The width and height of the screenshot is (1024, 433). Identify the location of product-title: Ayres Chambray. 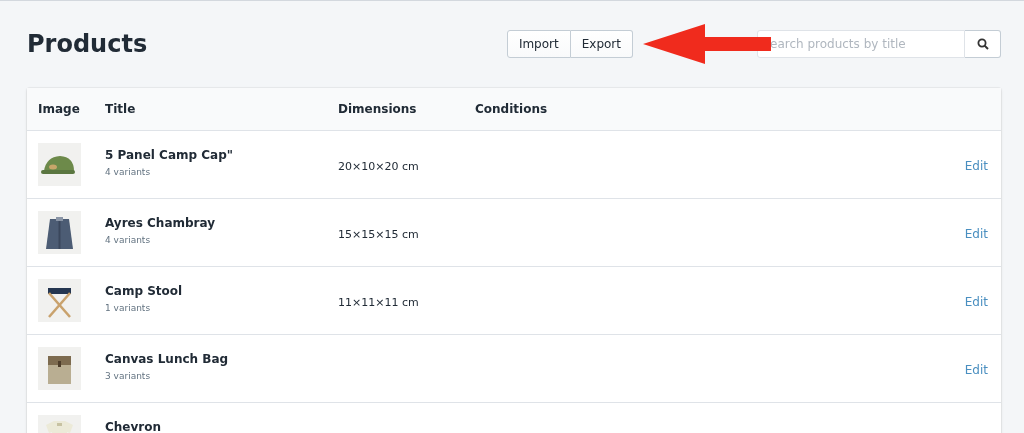
(161, 223).